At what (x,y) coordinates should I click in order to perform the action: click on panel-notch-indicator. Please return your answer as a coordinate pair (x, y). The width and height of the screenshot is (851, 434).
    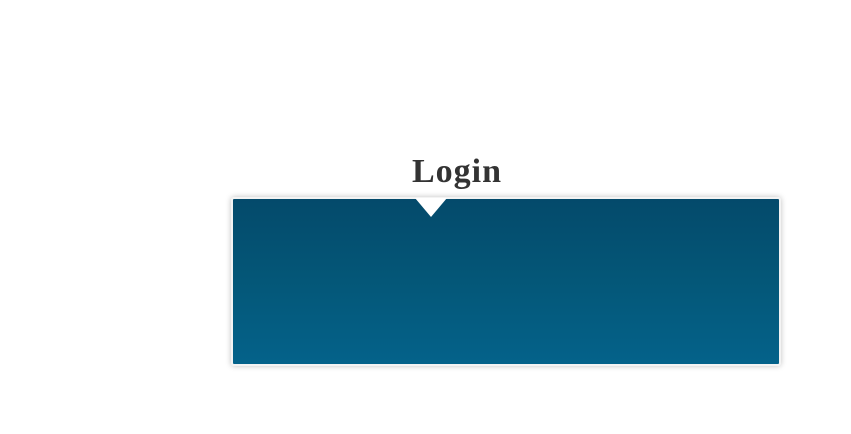
    Looking at the image, I should click on (431, 207).